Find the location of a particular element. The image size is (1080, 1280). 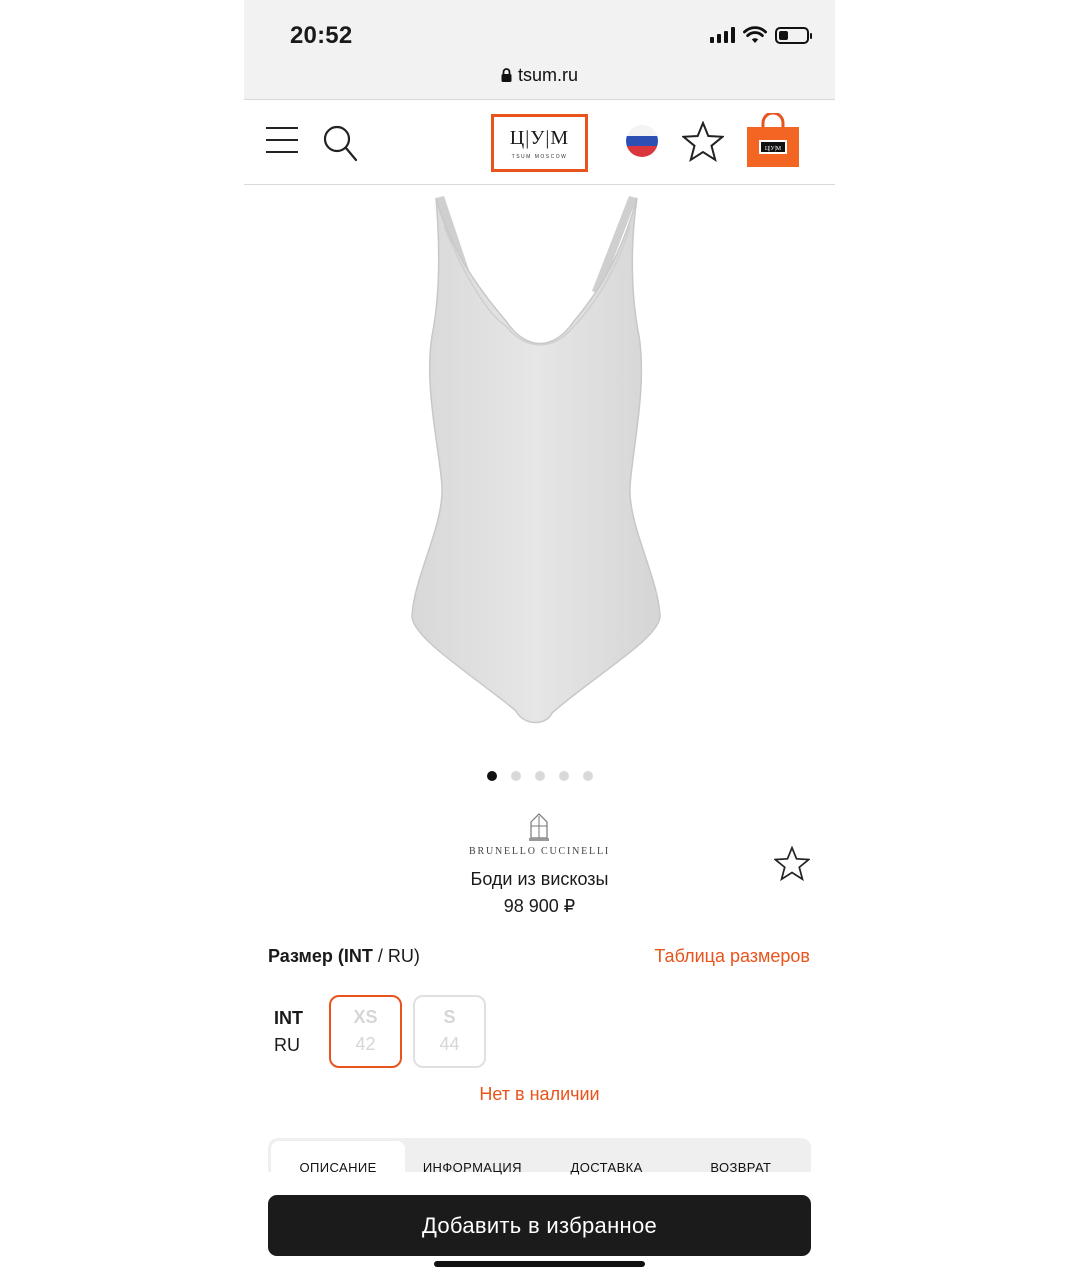

site-header: Ц|У|М TSUM MOSCOW Ц|У|М is located at coordinates (539, 143).